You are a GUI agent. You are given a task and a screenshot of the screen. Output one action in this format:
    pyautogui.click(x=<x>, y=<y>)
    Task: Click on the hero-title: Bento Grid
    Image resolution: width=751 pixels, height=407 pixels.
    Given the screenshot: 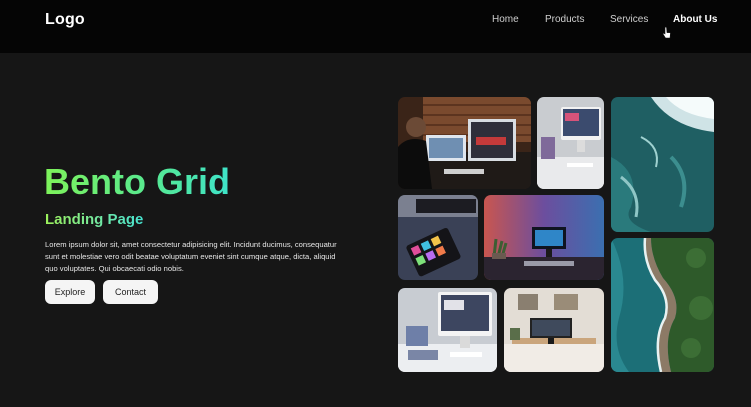 What is the action you would take?
    pyautogui.click(x=137, y=181)
    